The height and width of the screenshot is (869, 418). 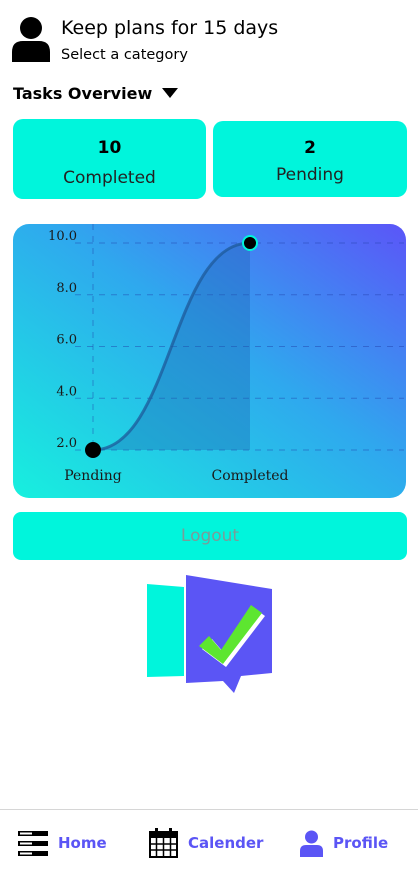 What do you see at coordinates (310, 175) in the screenshot?
I see `pending-label: Pending` at bounding box center [310, 175].